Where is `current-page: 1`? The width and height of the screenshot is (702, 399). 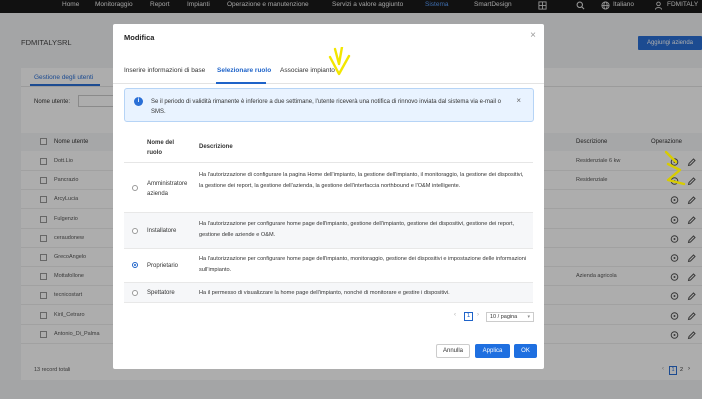 current-page: 1 is located at coordinates (468, 316).